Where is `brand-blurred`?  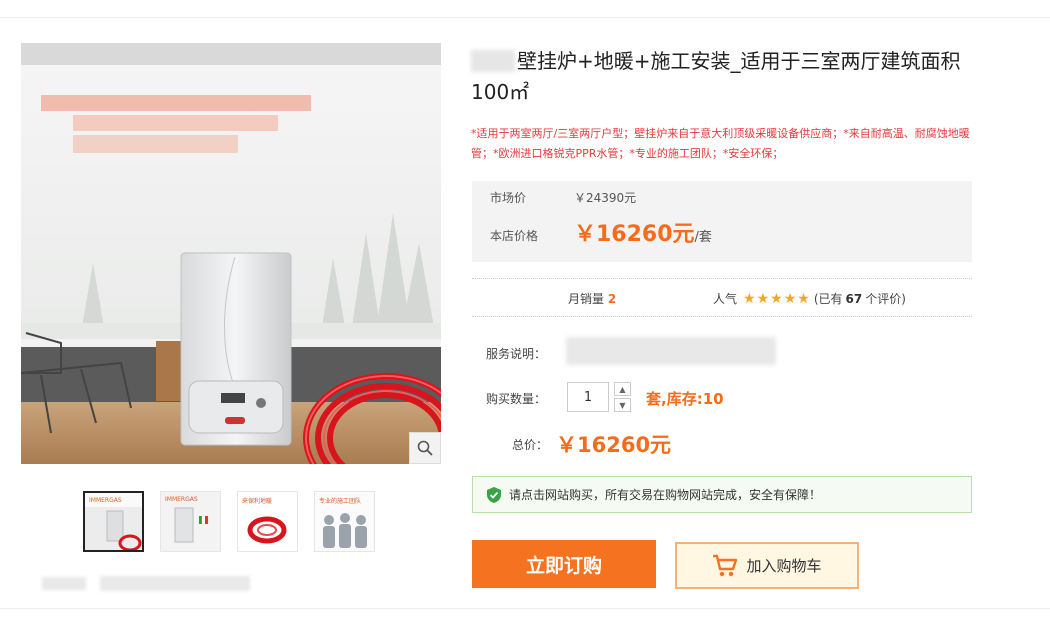
brand-blurred is located at coordinates (493, 61).